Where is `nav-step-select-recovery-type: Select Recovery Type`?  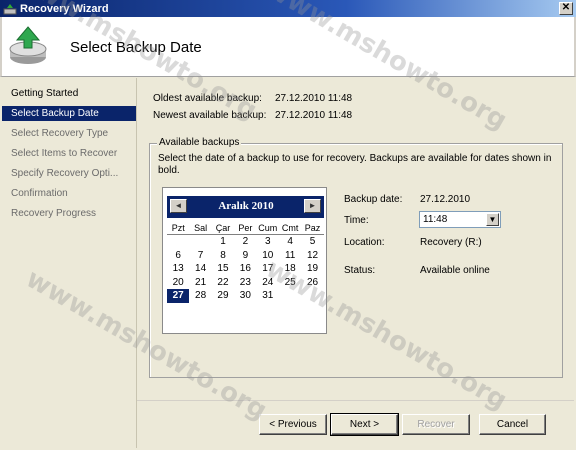 nav-step-select-recovery-type: Select Recovery Type is located at coordinates (60, 133).